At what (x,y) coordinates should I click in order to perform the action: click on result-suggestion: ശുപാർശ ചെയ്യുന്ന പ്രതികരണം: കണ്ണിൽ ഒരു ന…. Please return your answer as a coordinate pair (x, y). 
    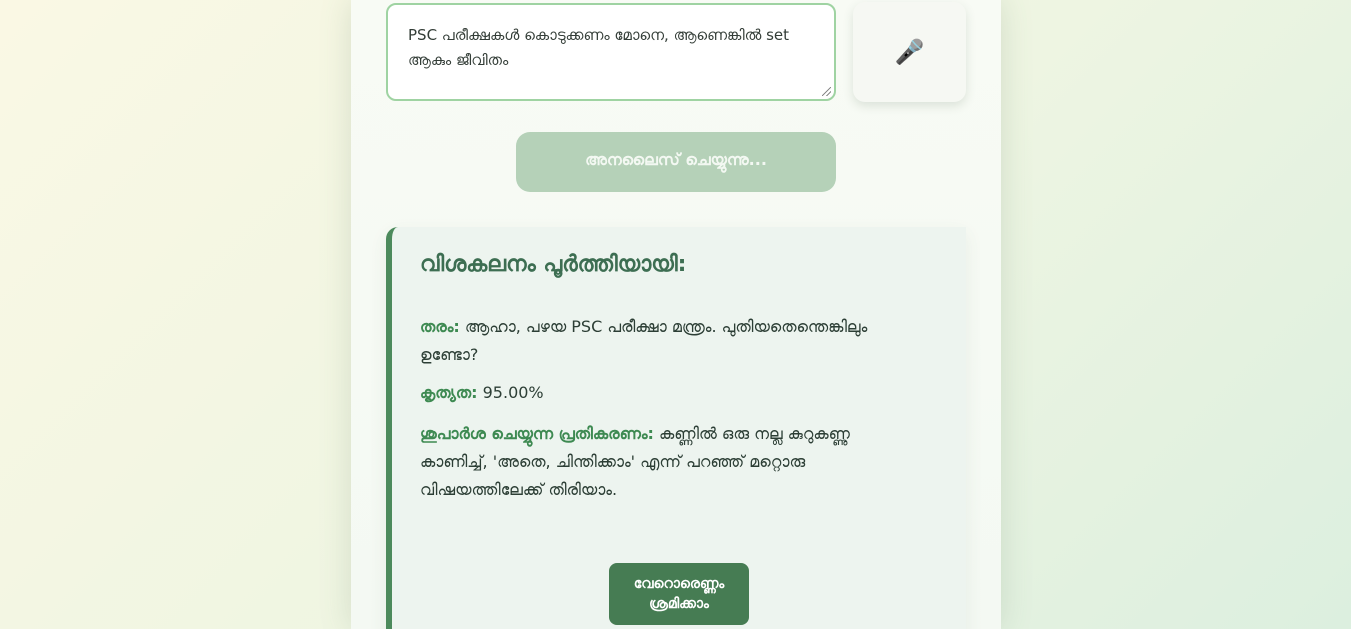
    Looking at the image, I should click on (670, 462).